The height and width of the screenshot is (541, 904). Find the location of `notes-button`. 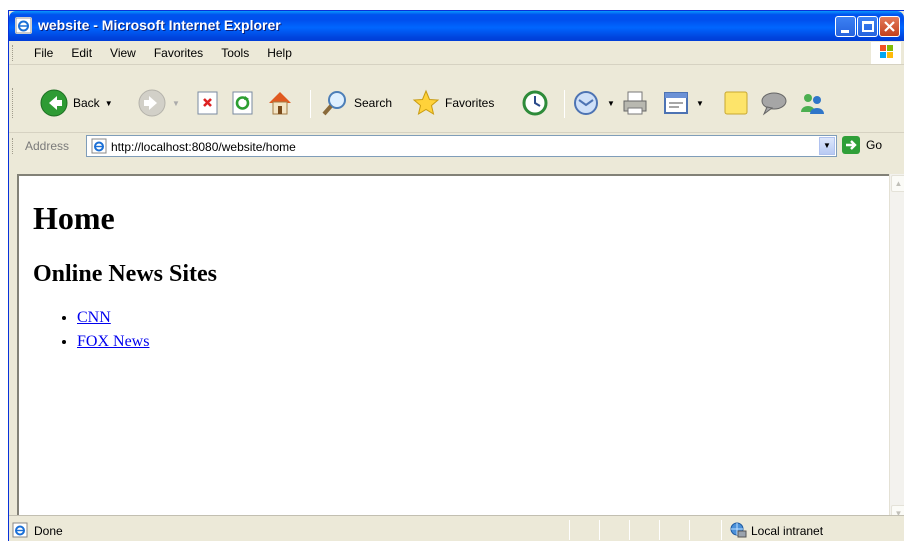

notes-button is located at coordinates (736, 103).